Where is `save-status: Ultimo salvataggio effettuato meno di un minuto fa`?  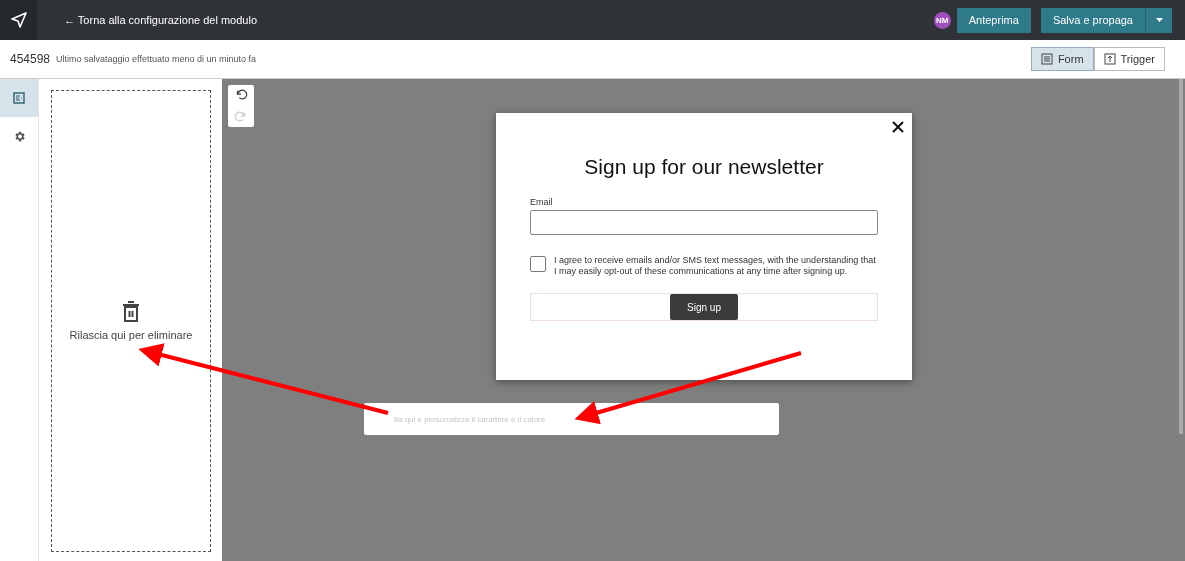
save-status: Ultimo salvataggio effettuato meno di un minuto fa is located at coordinates (156, 59).